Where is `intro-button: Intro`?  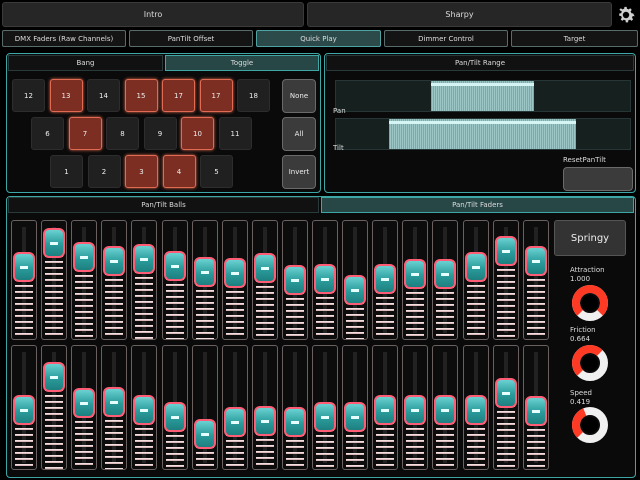
intro-button: Intro is located at coordinates (153, 14).